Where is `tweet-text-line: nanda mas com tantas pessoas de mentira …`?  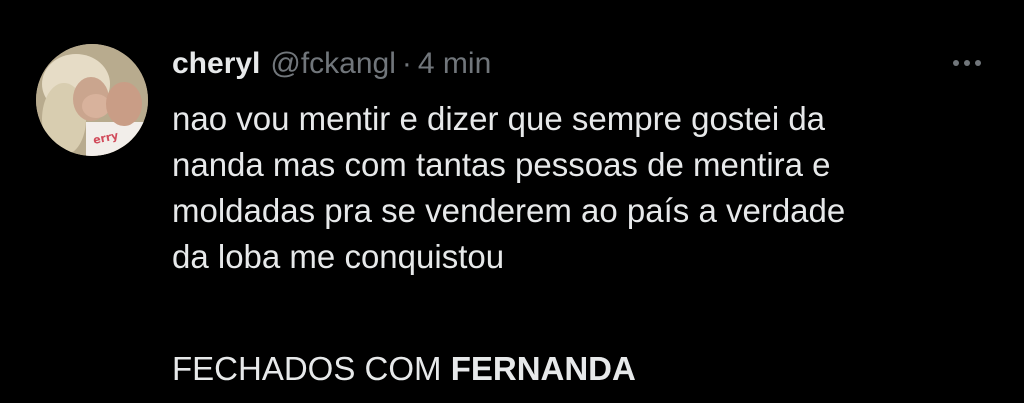
tweet-text-line: nanda mas com tantas pessoas de mentira … is located at coordinates (501, 164).